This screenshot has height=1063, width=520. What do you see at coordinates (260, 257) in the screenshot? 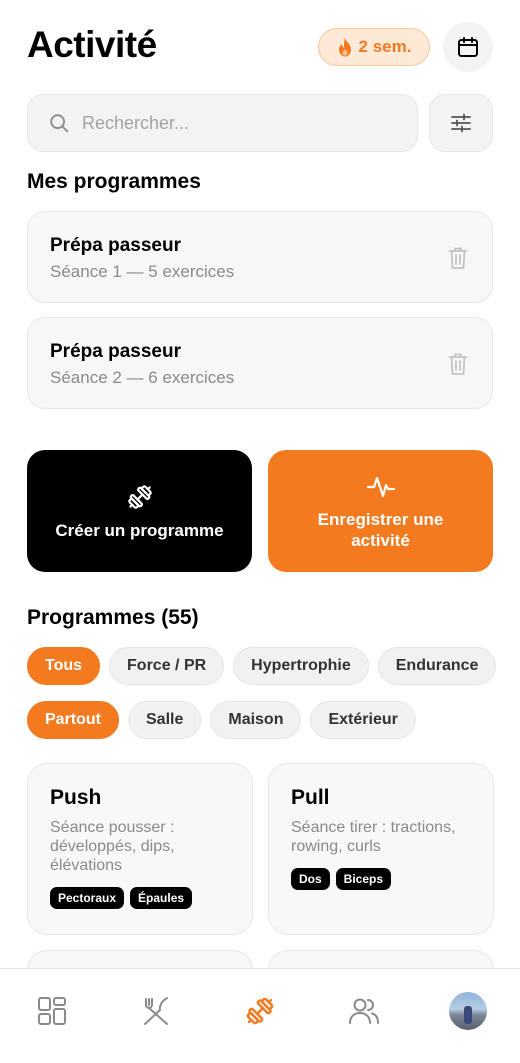
I see `my-program-card: Prépa passeur Séance 1 — 5 exercices` at bounding box center [260, 257].